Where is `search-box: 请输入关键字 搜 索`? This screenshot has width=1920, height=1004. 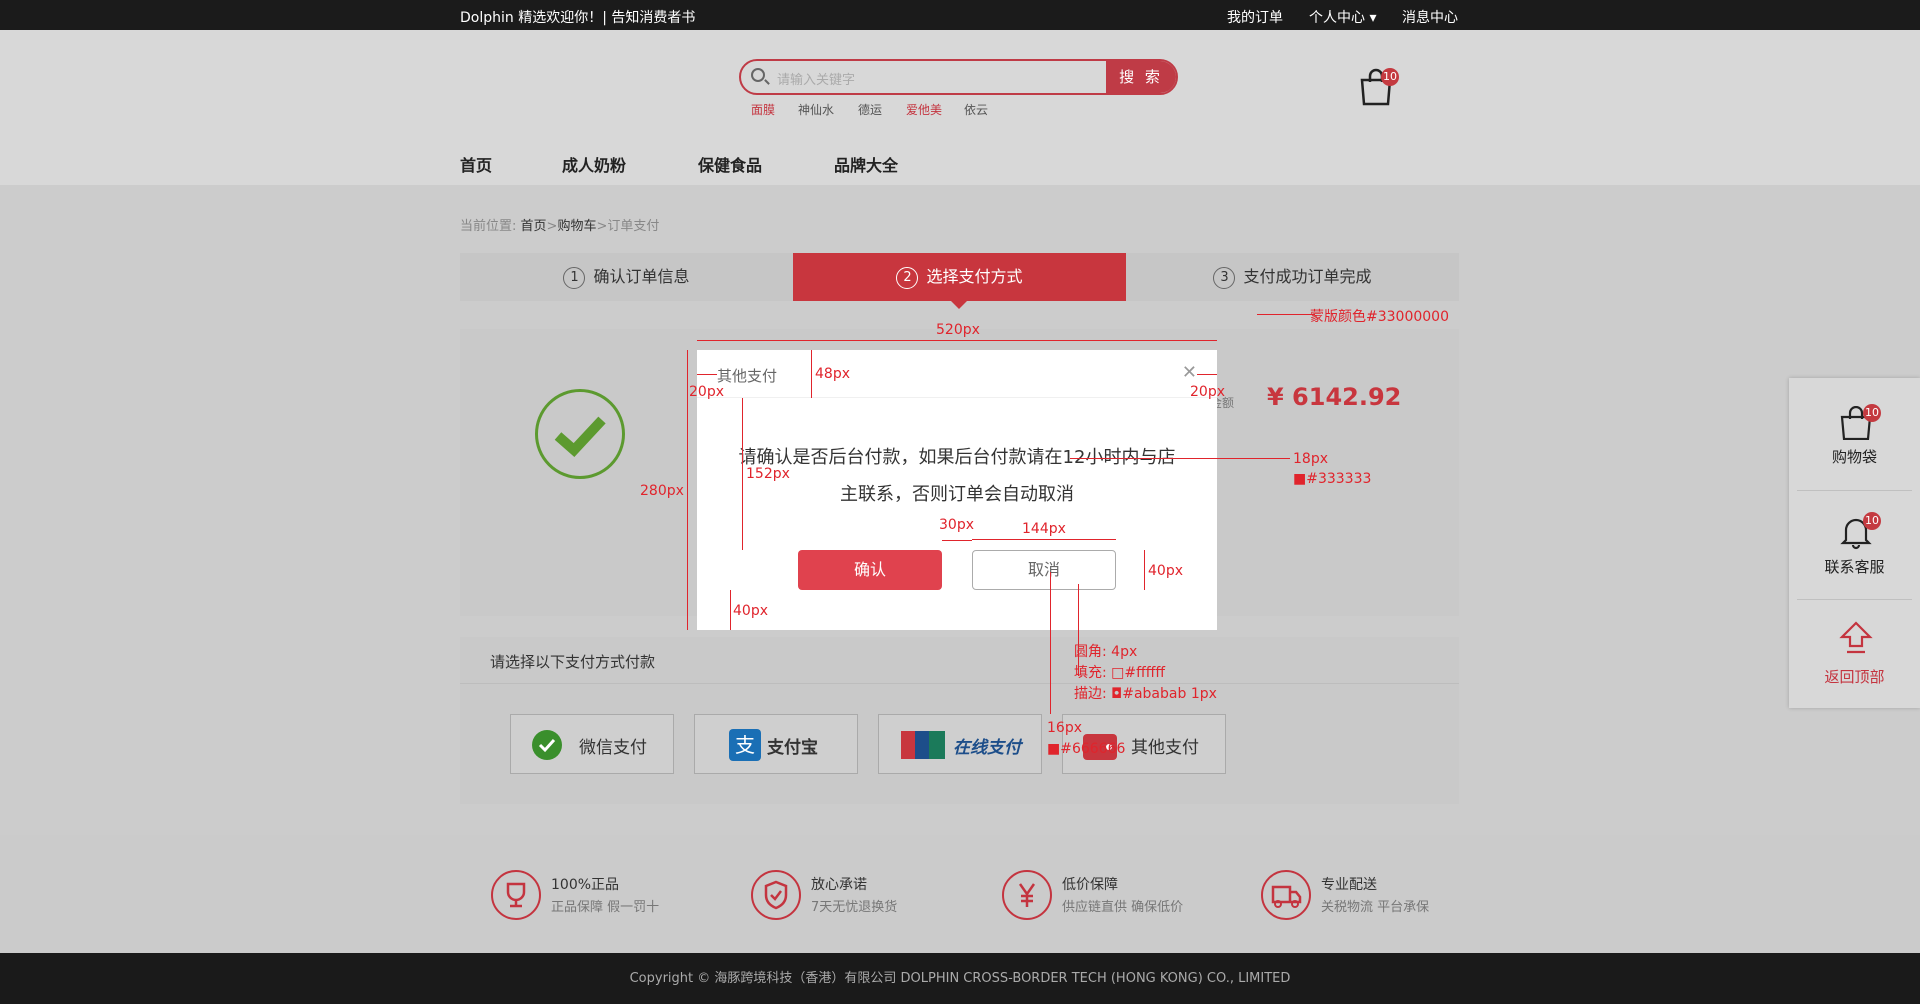 search-box: 请输入关键字 搜 索 is located at coordinates (958, 77).